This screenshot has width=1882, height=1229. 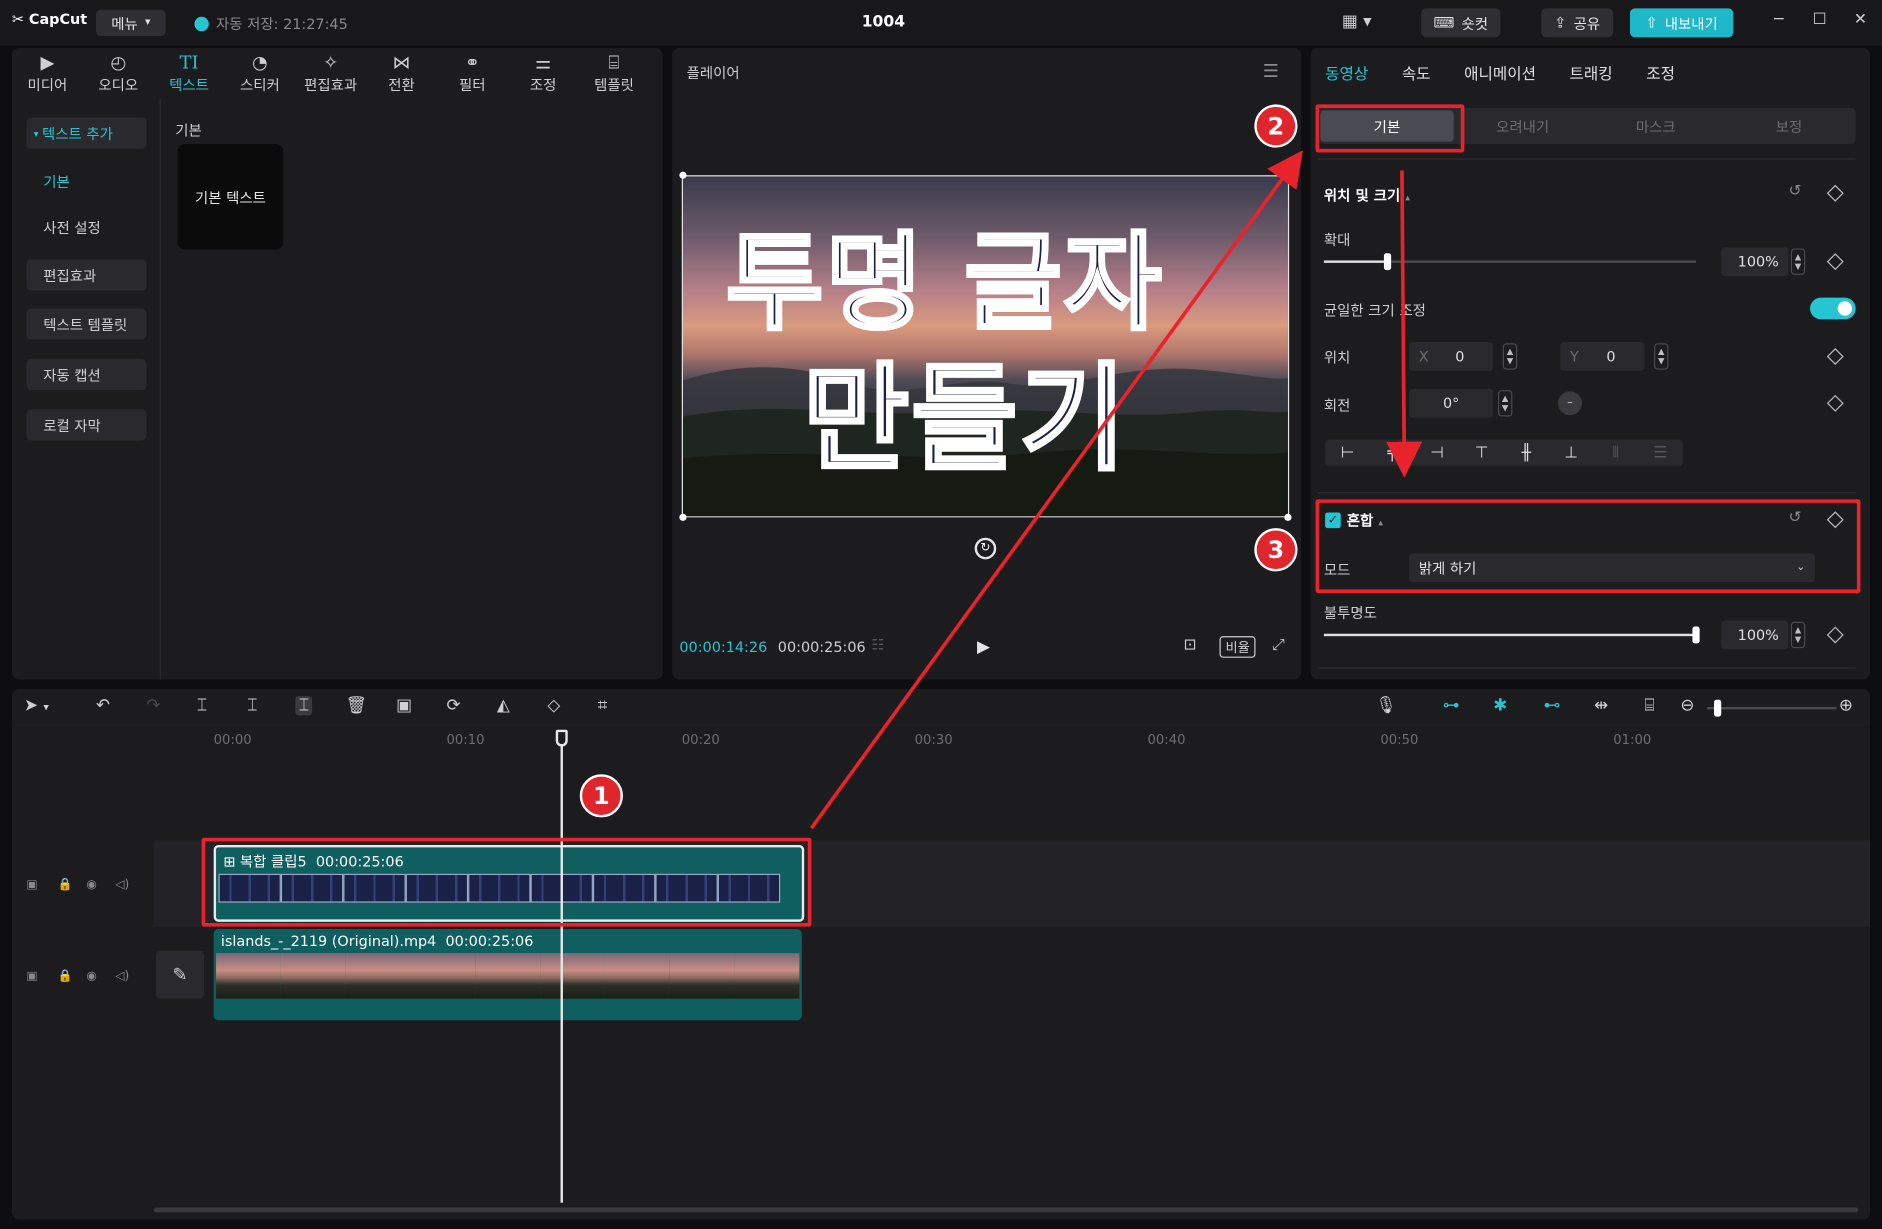 What do you see at coordinates (1588, 546) in the screenshot?
I see `highlight-blend-section` at bounding box center [1588, 546].